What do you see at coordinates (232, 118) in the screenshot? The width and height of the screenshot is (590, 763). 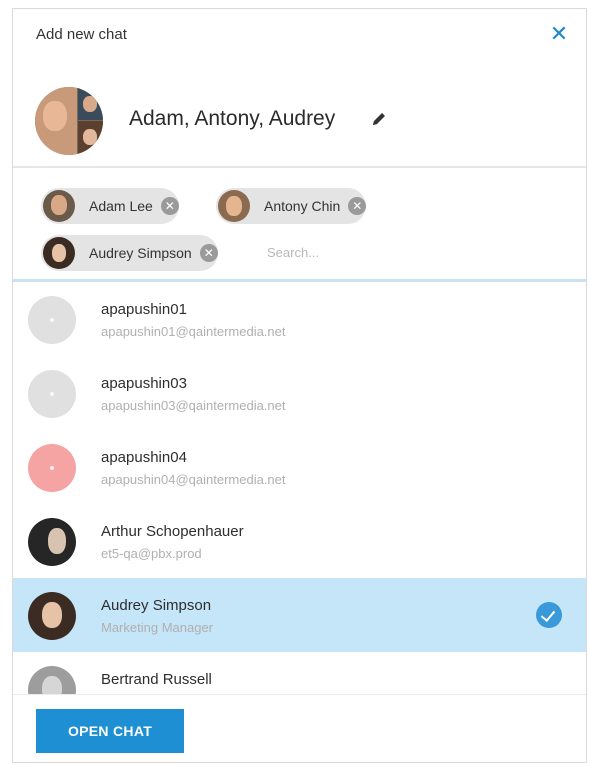 I see `group-name: Adam, Antony, Audrey` at bounding box center [232, 118].